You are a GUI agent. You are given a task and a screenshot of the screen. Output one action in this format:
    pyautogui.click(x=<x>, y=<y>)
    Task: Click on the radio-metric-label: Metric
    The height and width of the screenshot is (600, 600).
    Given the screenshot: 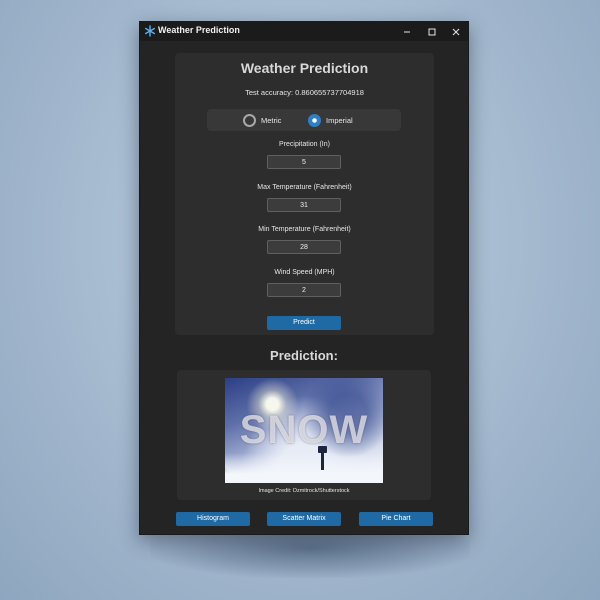 What is the action you would take?
    pyautogui.click(x=271, y=120)
    